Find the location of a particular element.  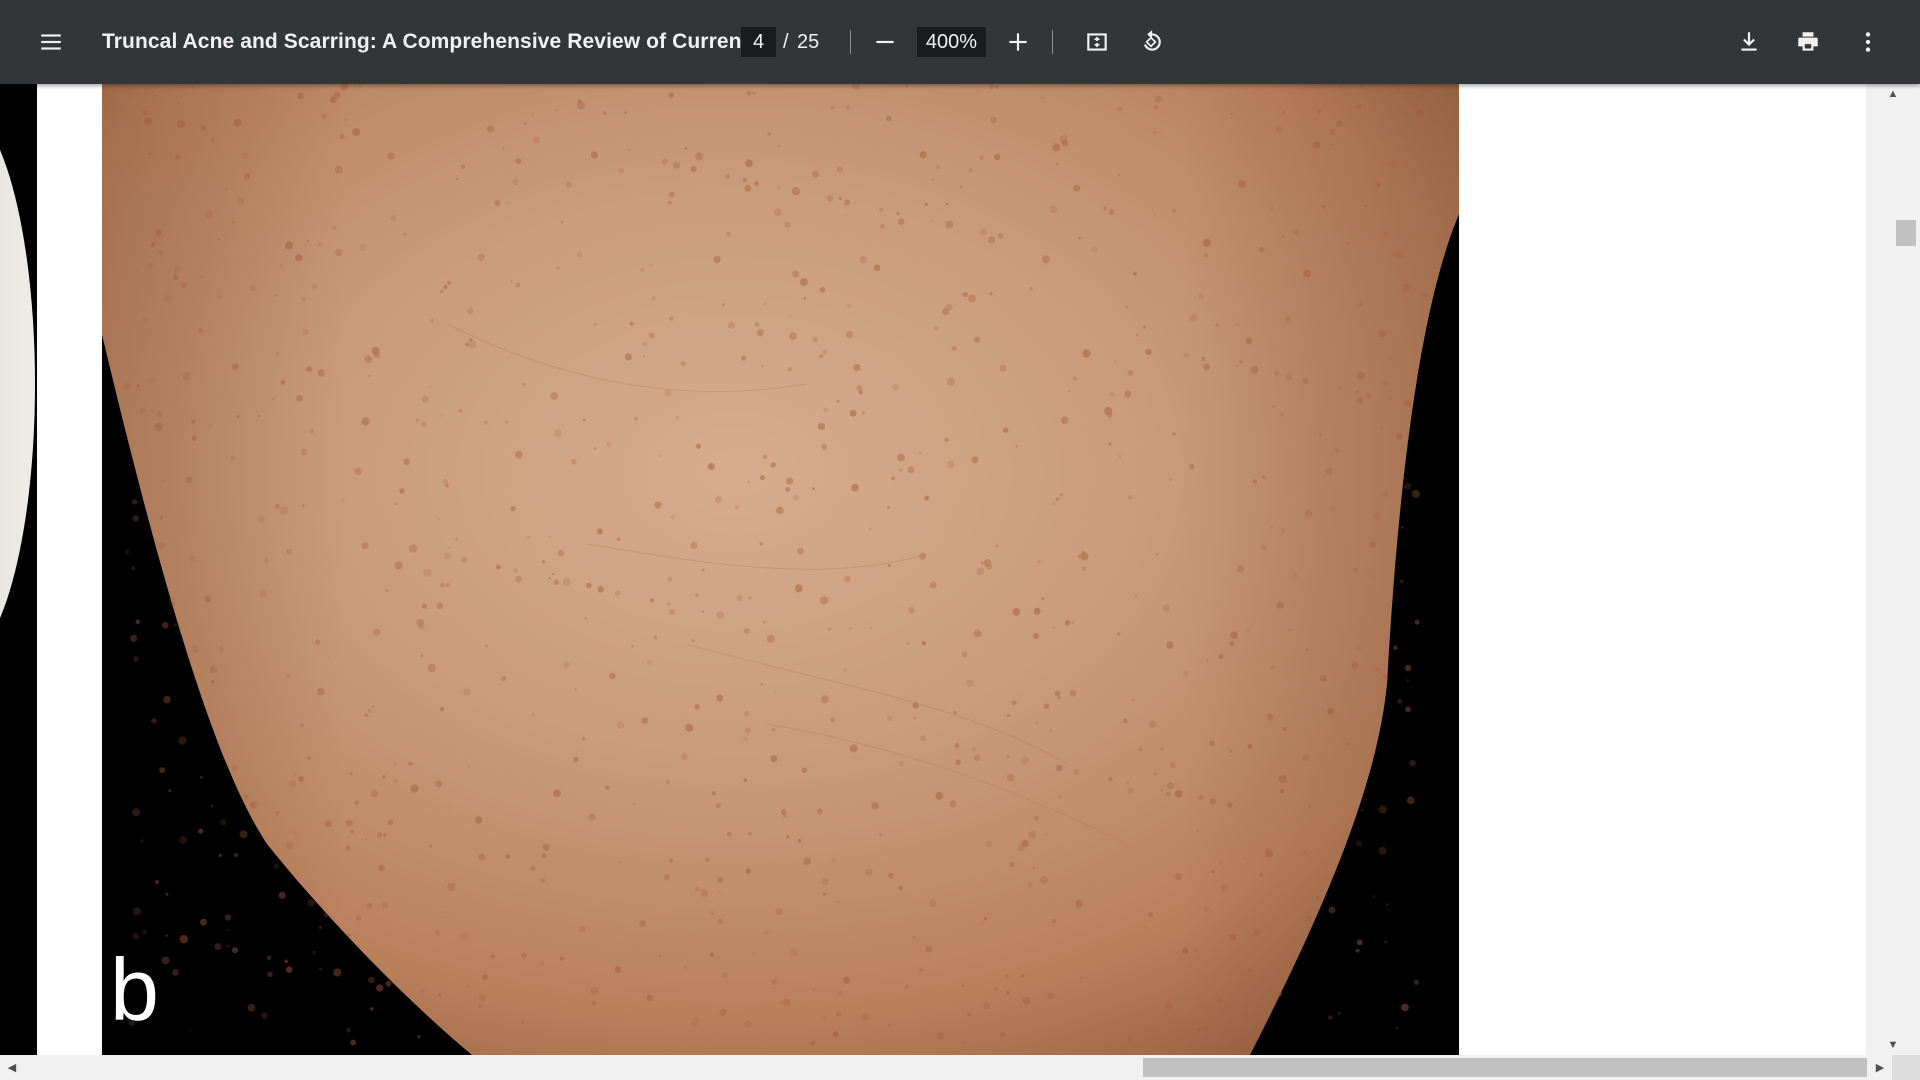

download-icon is located at coordinates (1749, 41).